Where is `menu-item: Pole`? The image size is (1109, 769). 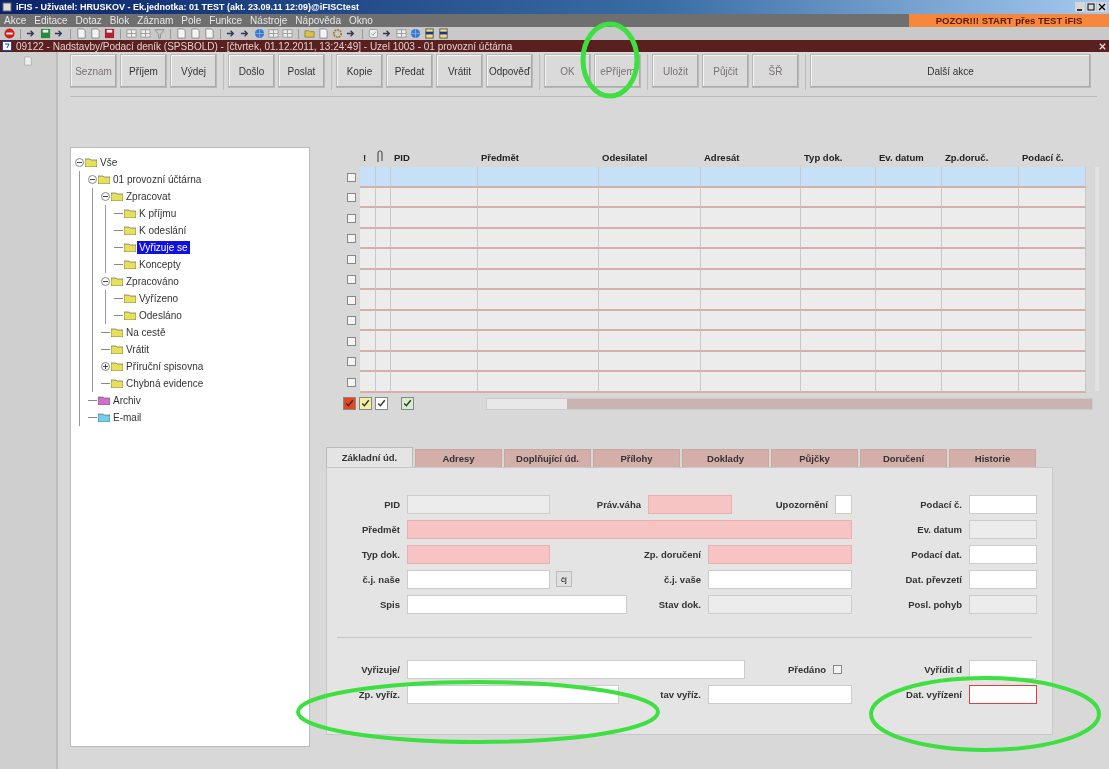
menu-item: Pole is located at coordinates (191, 20).